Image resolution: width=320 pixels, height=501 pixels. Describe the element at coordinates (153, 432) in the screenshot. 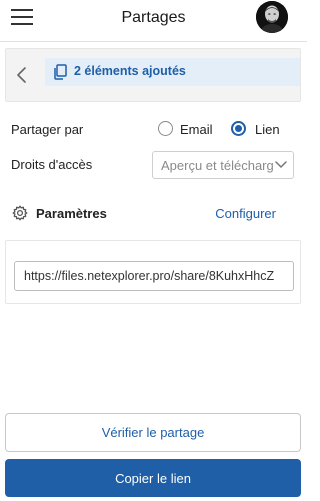

I see `verify-share-button: Vérifier le partage` at that location.